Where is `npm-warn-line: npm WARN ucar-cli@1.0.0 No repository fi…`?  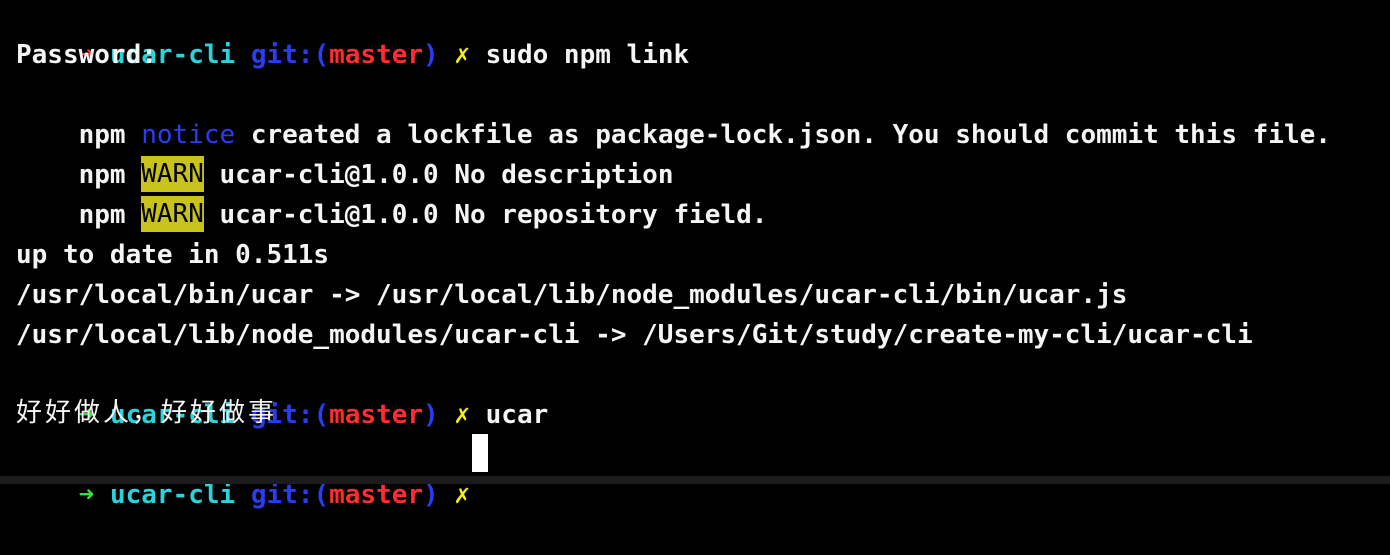
npm-warn-line: npm WARN ucar-cli@1.0.0 No repository fi… is located at coordinates (391, 193).